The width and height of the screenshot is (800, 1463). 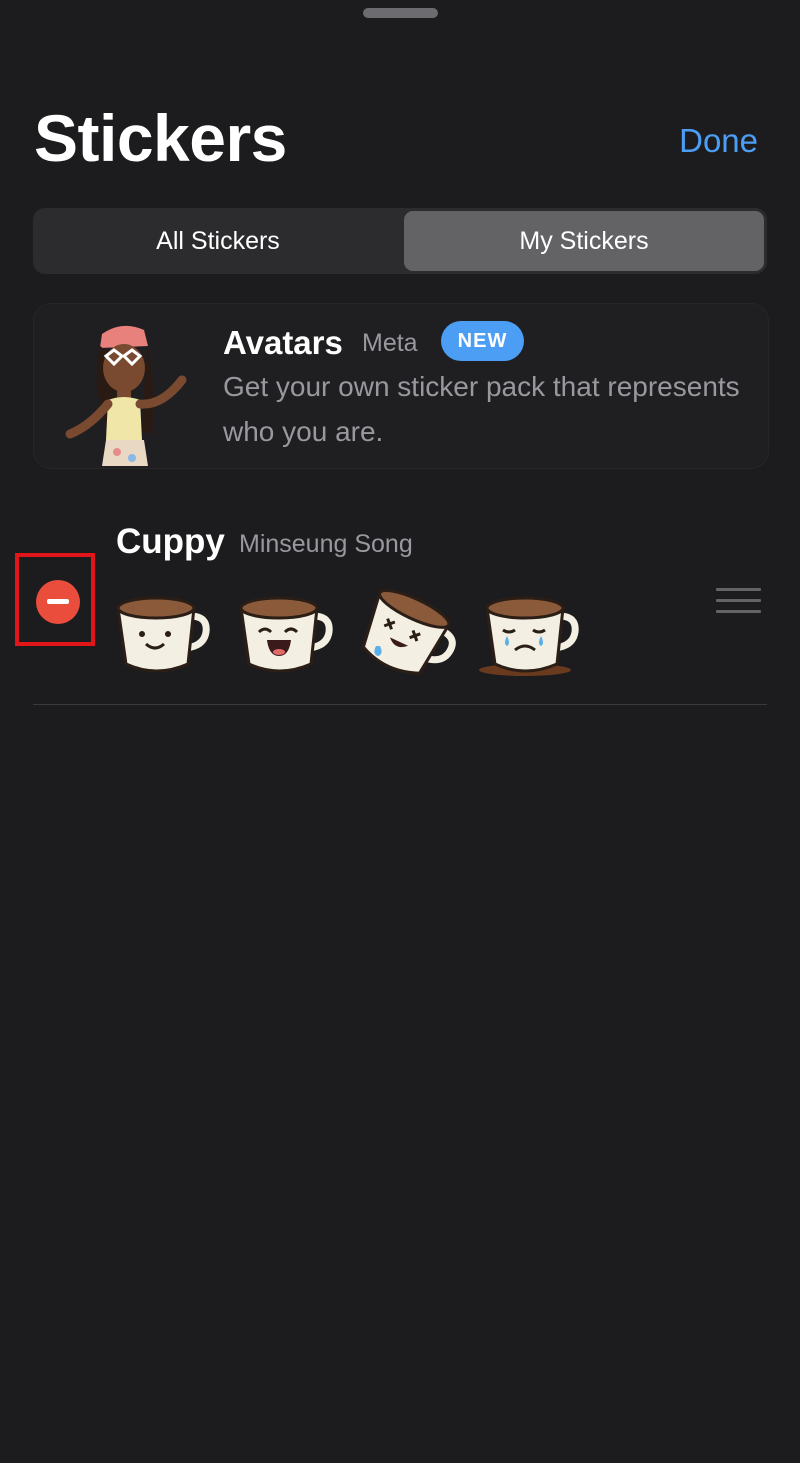 What do you see at coordinates (58, 602) in the screenshot?
I see `delete-minus-icon` at bounding box center [58, 602].